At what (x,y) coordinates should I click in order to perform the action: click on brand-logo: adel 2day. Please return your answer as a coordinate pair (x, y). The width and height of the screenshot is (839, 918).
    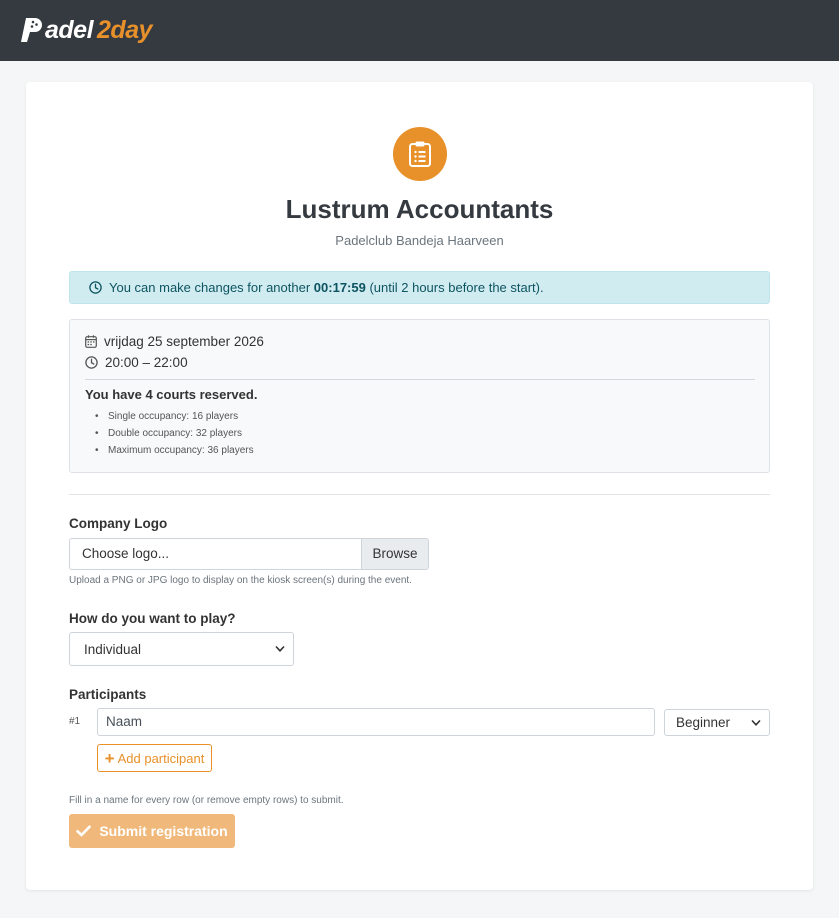
    Looking at the image, I should click on (86, 30).